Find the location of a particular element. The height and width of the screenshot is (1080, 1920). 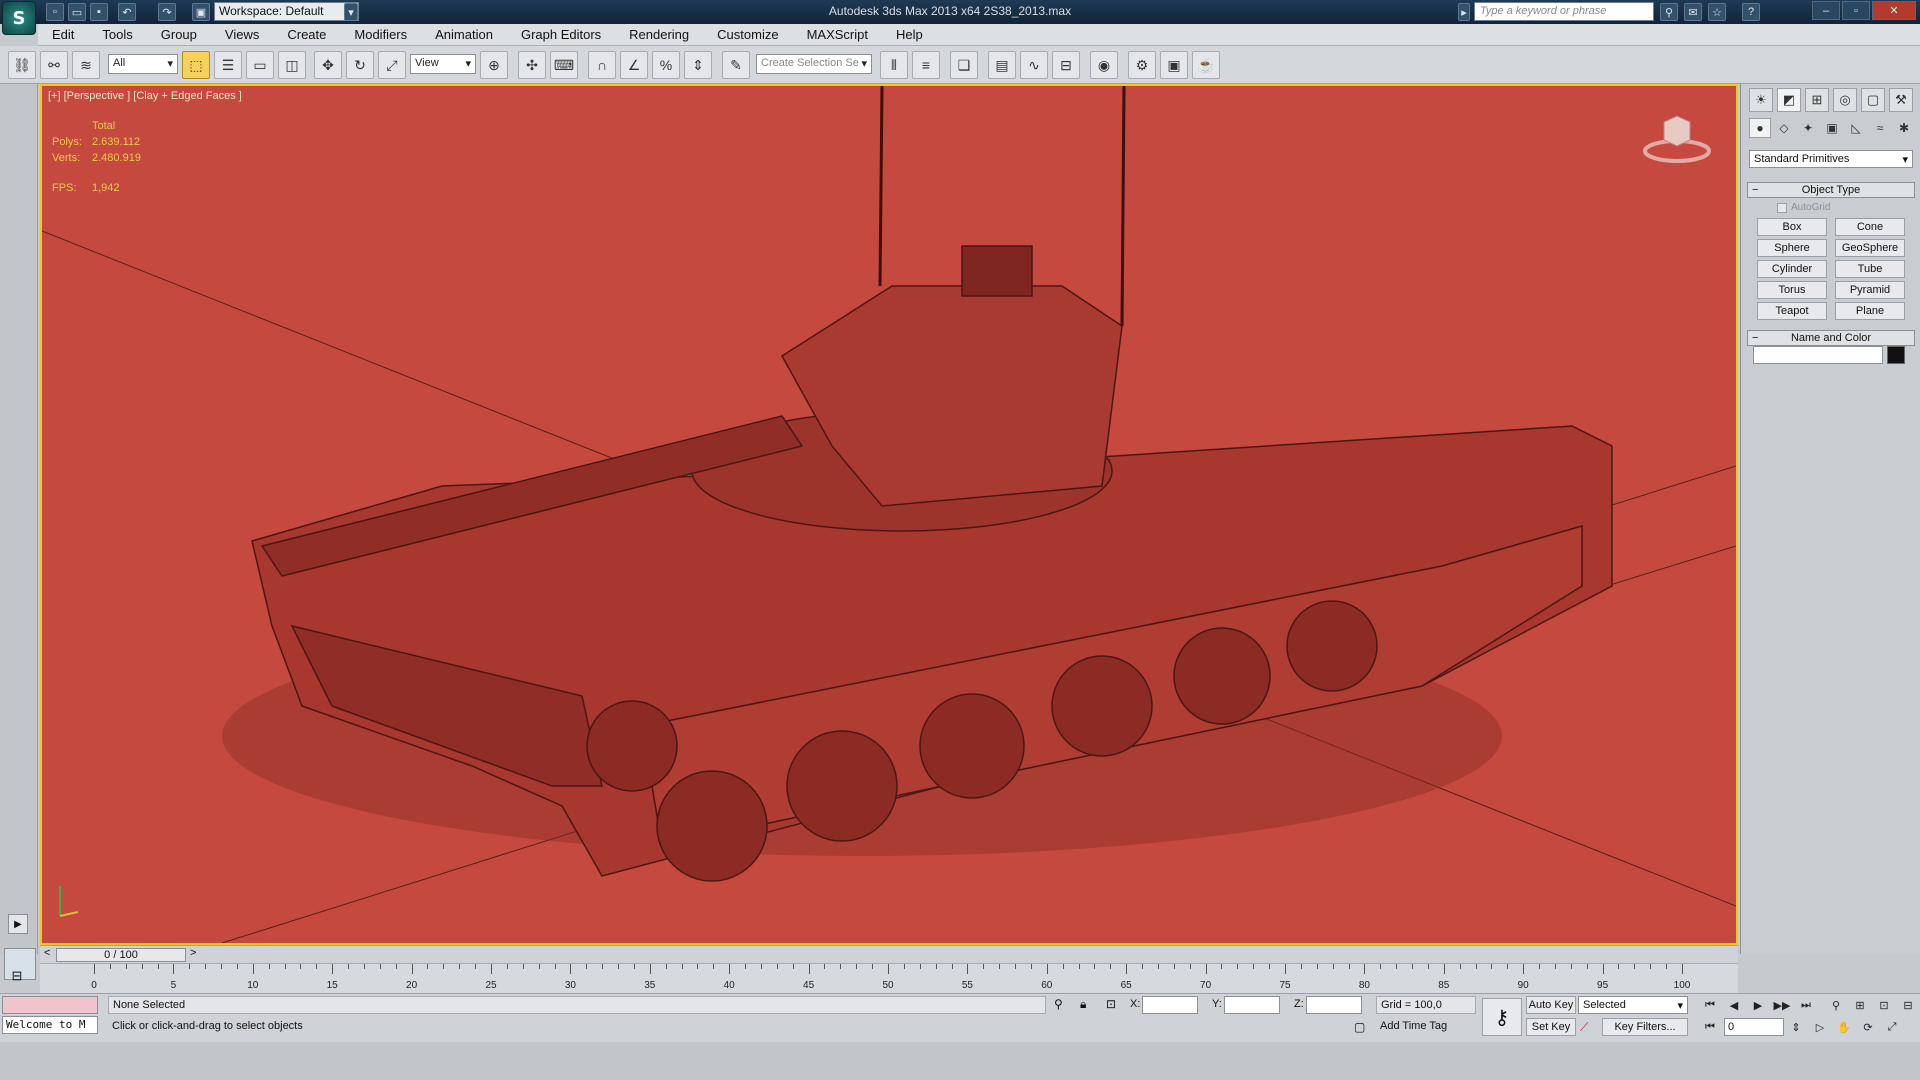

y-coordinate-field is located at coordinates (1252, 1005).